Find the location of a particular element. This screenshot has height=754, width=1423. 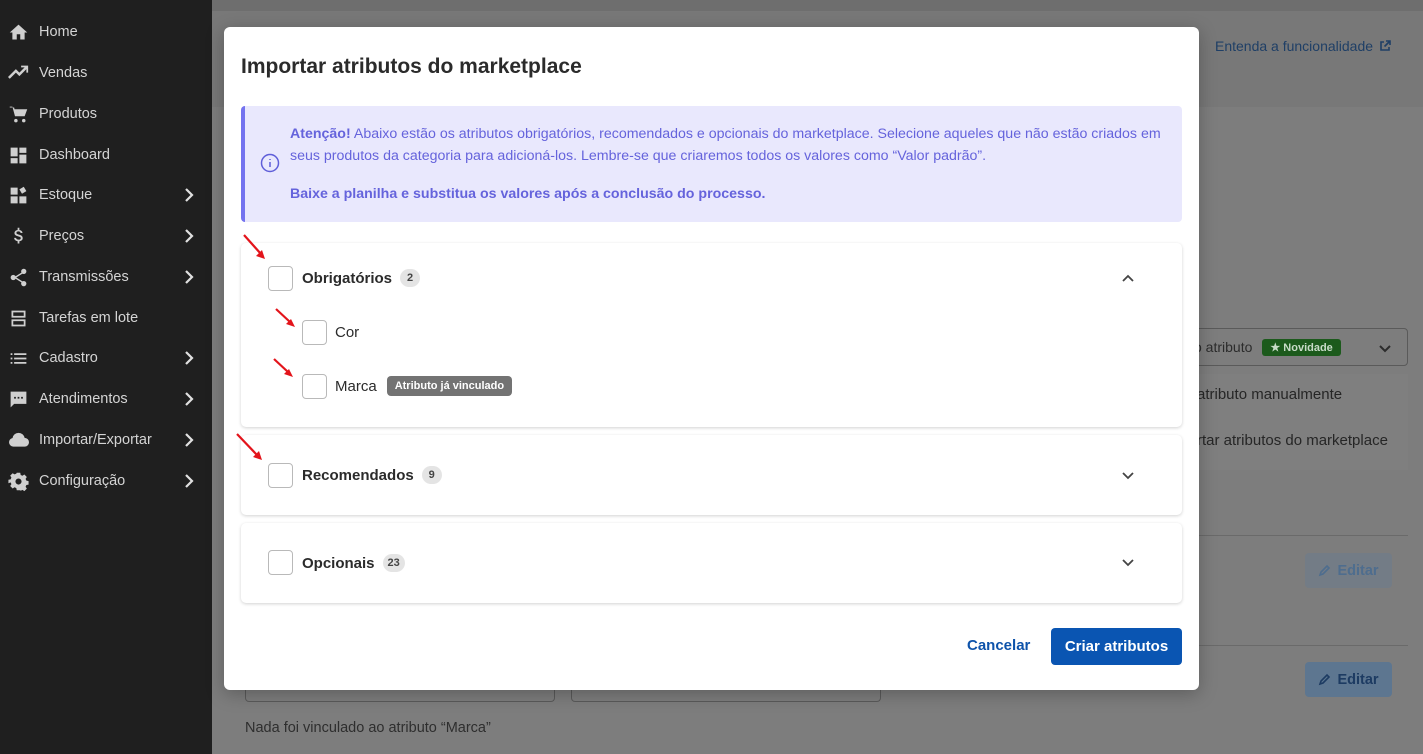

sidebar-item-atendimentos: Atendimentos is located at coordinates (106, 399).